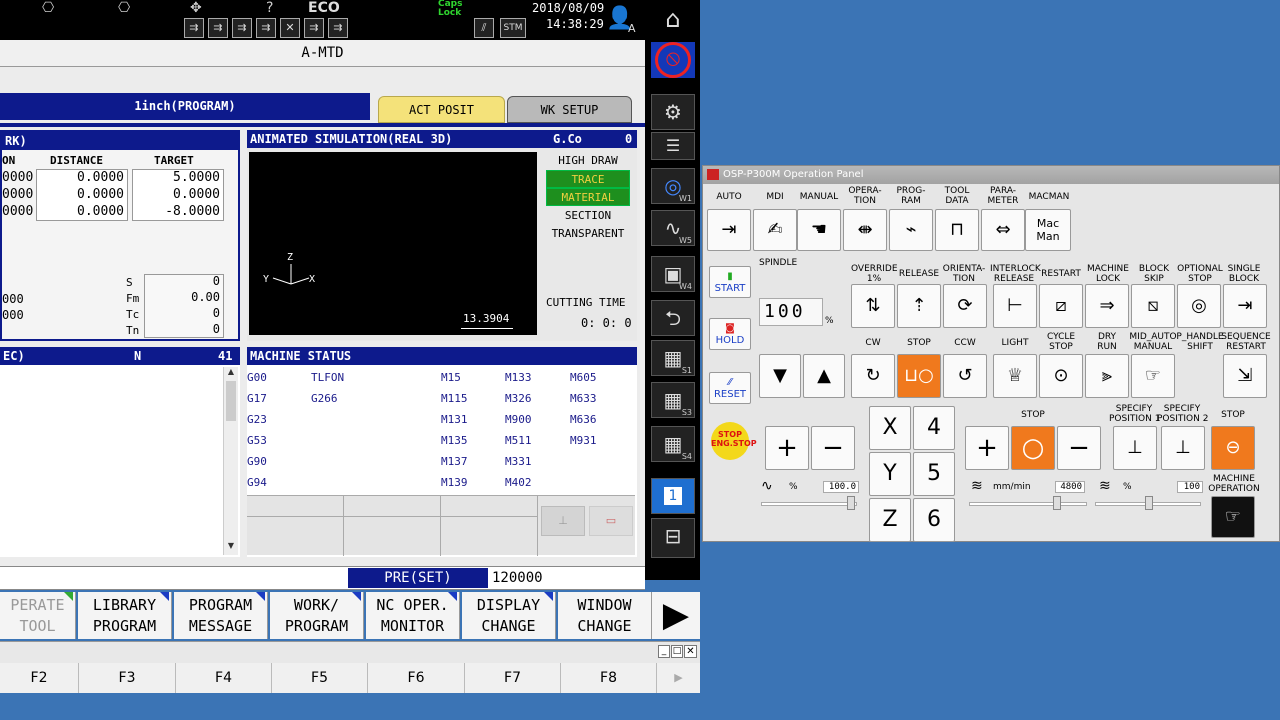 This screenshot has height=720, width=1280. What do you see at coordinates (588, 216) in the screenshot?
I see `section-button: SECTION` at bounding box center [588, 216].